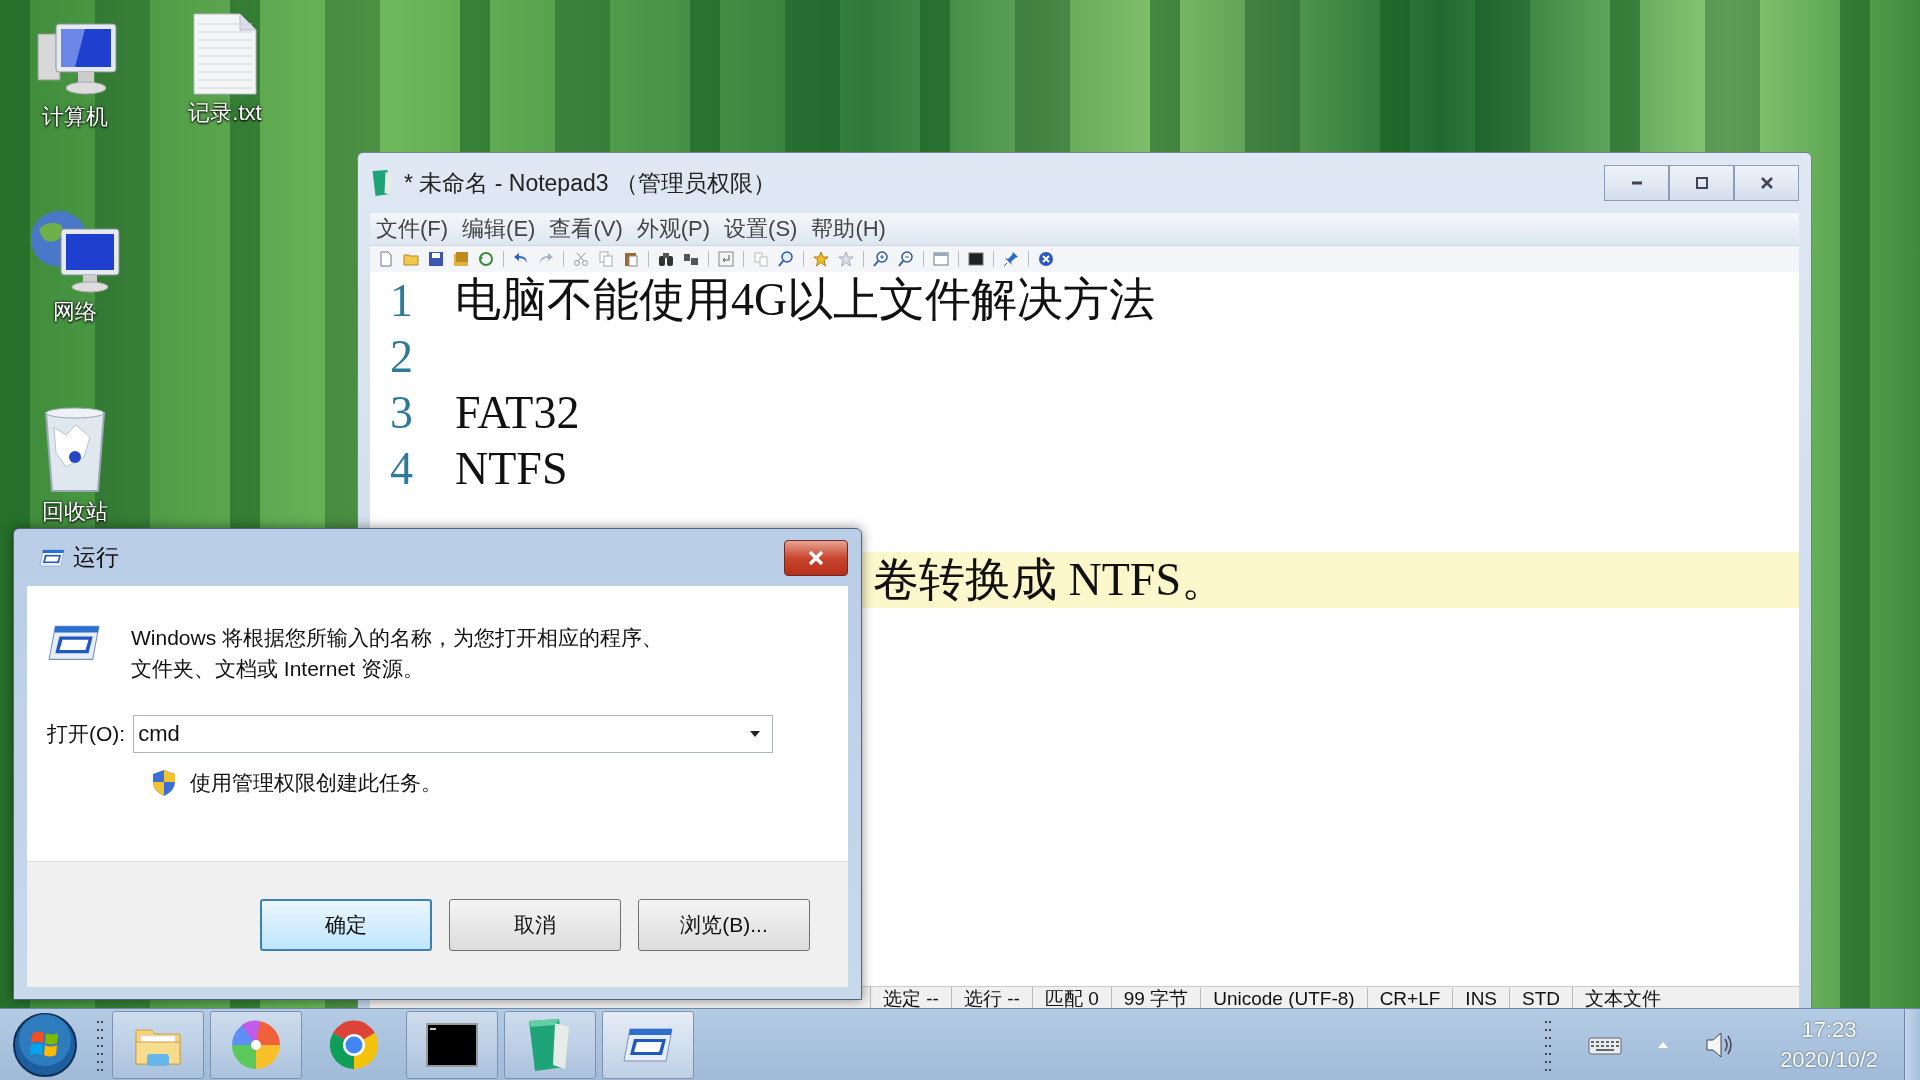 The width and height of the screenshot is (1920, 1080). I want to click on editor-text-line: 卷转换成 NTFS。, so click(1050, 580).